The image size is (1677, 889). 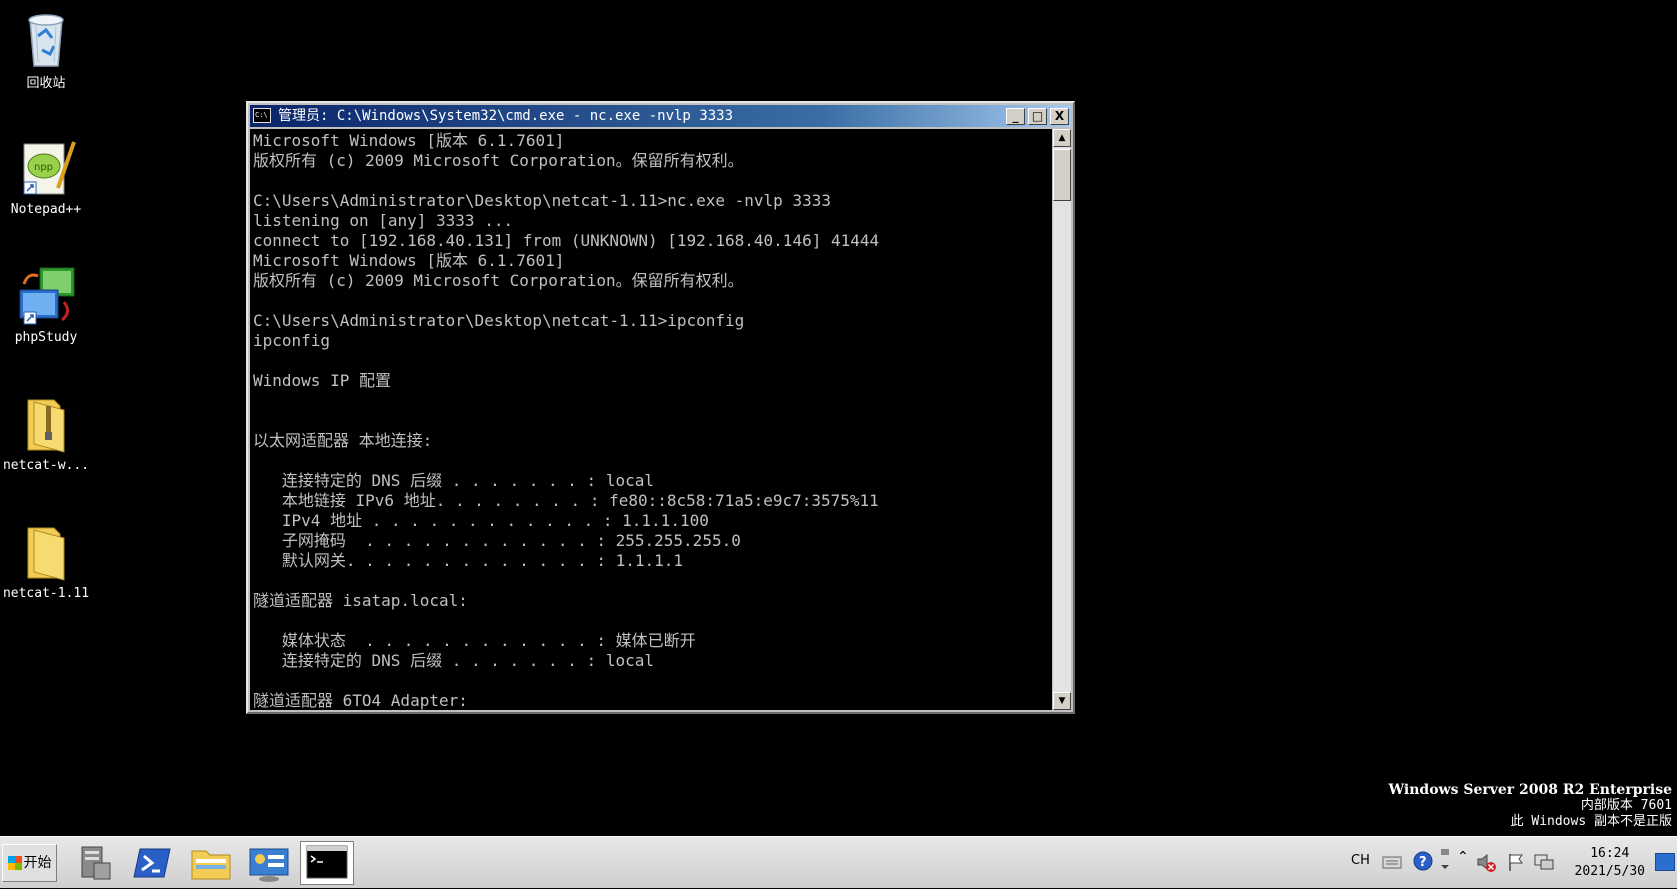 What do you see at coordinates (1626, 805) in the screenshot?
I see `watermark-build: 内部版本 7601` at bounding box center [1626, 805].